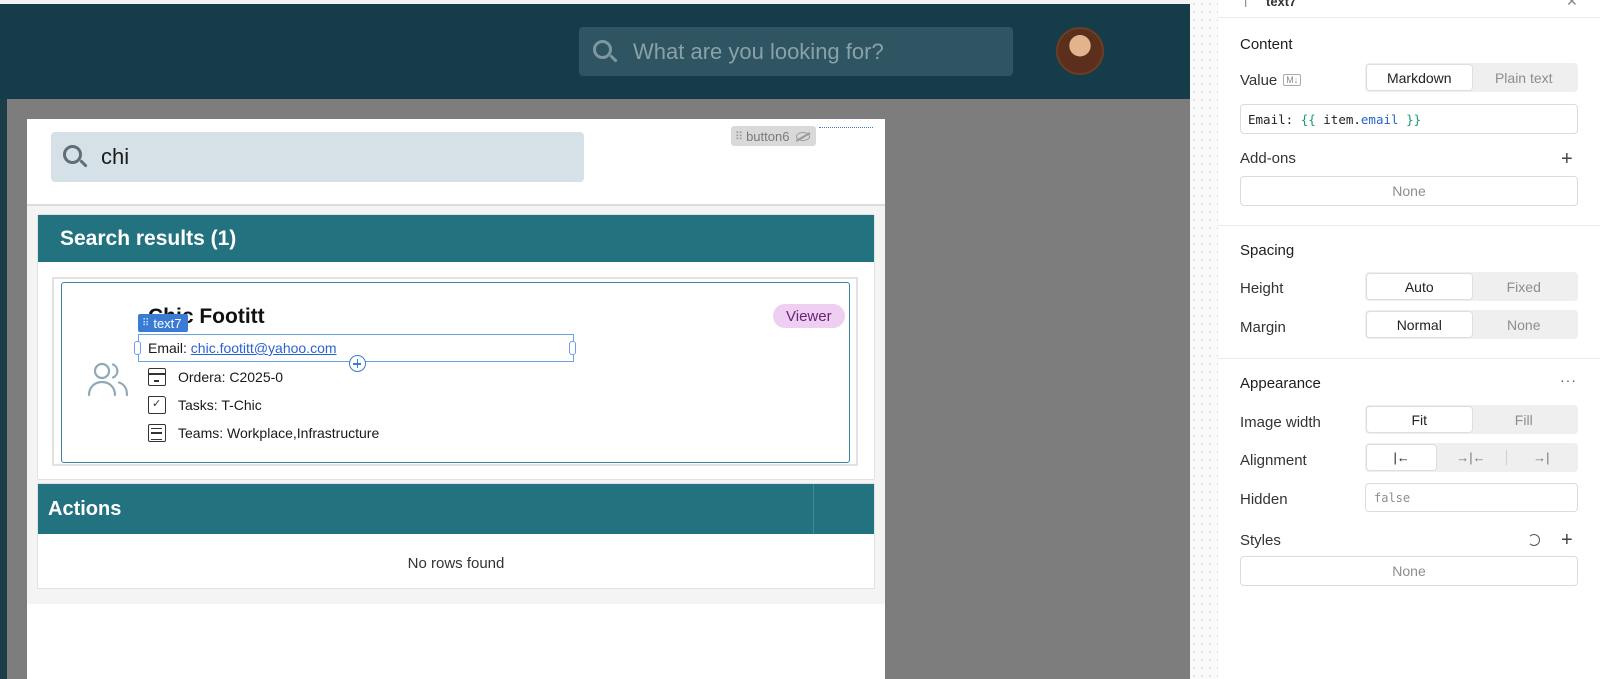 The width and height of the screenshot is (1600, 679). I want to click on panel-gutter, so click(1204, 339).